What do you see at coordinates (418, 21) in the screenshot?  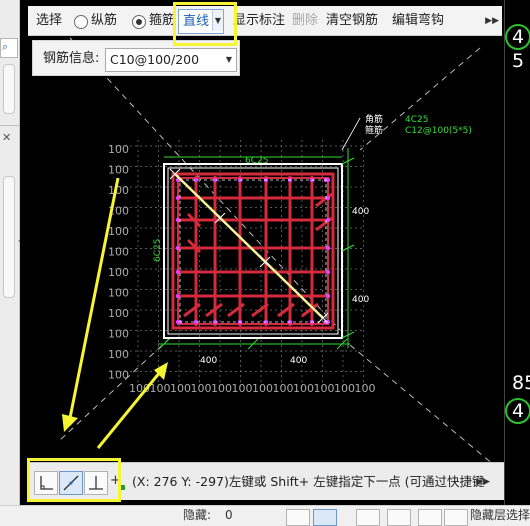 I see `edit-hook-button: 编辑弯钩` at bounding box center [418, 21].